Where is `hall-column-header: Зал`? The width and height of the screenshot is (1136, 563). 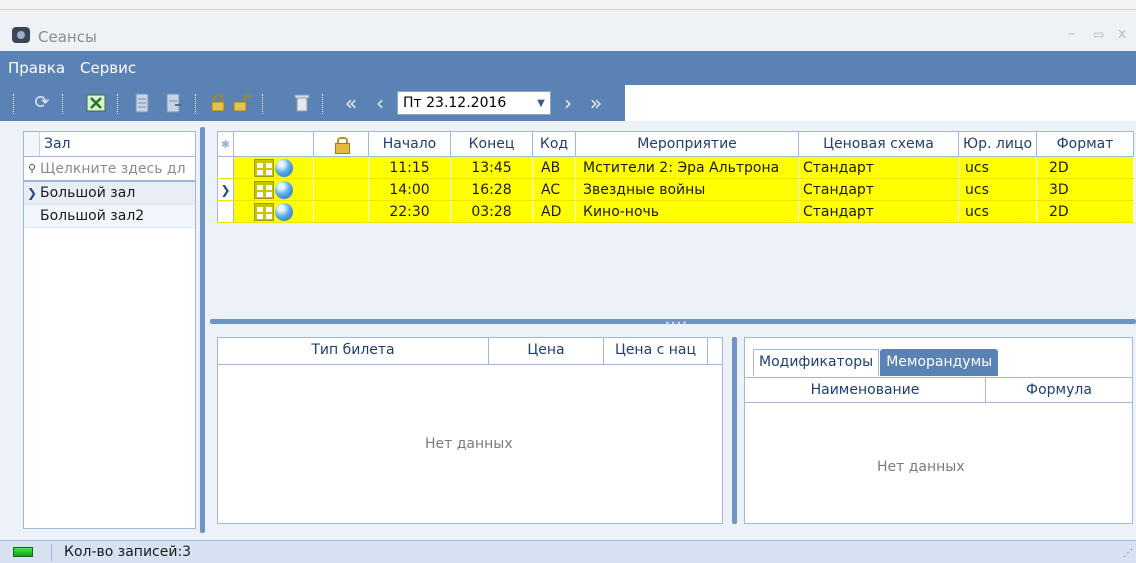 hall-column-header: Зал is located at coordinates (57, 144).